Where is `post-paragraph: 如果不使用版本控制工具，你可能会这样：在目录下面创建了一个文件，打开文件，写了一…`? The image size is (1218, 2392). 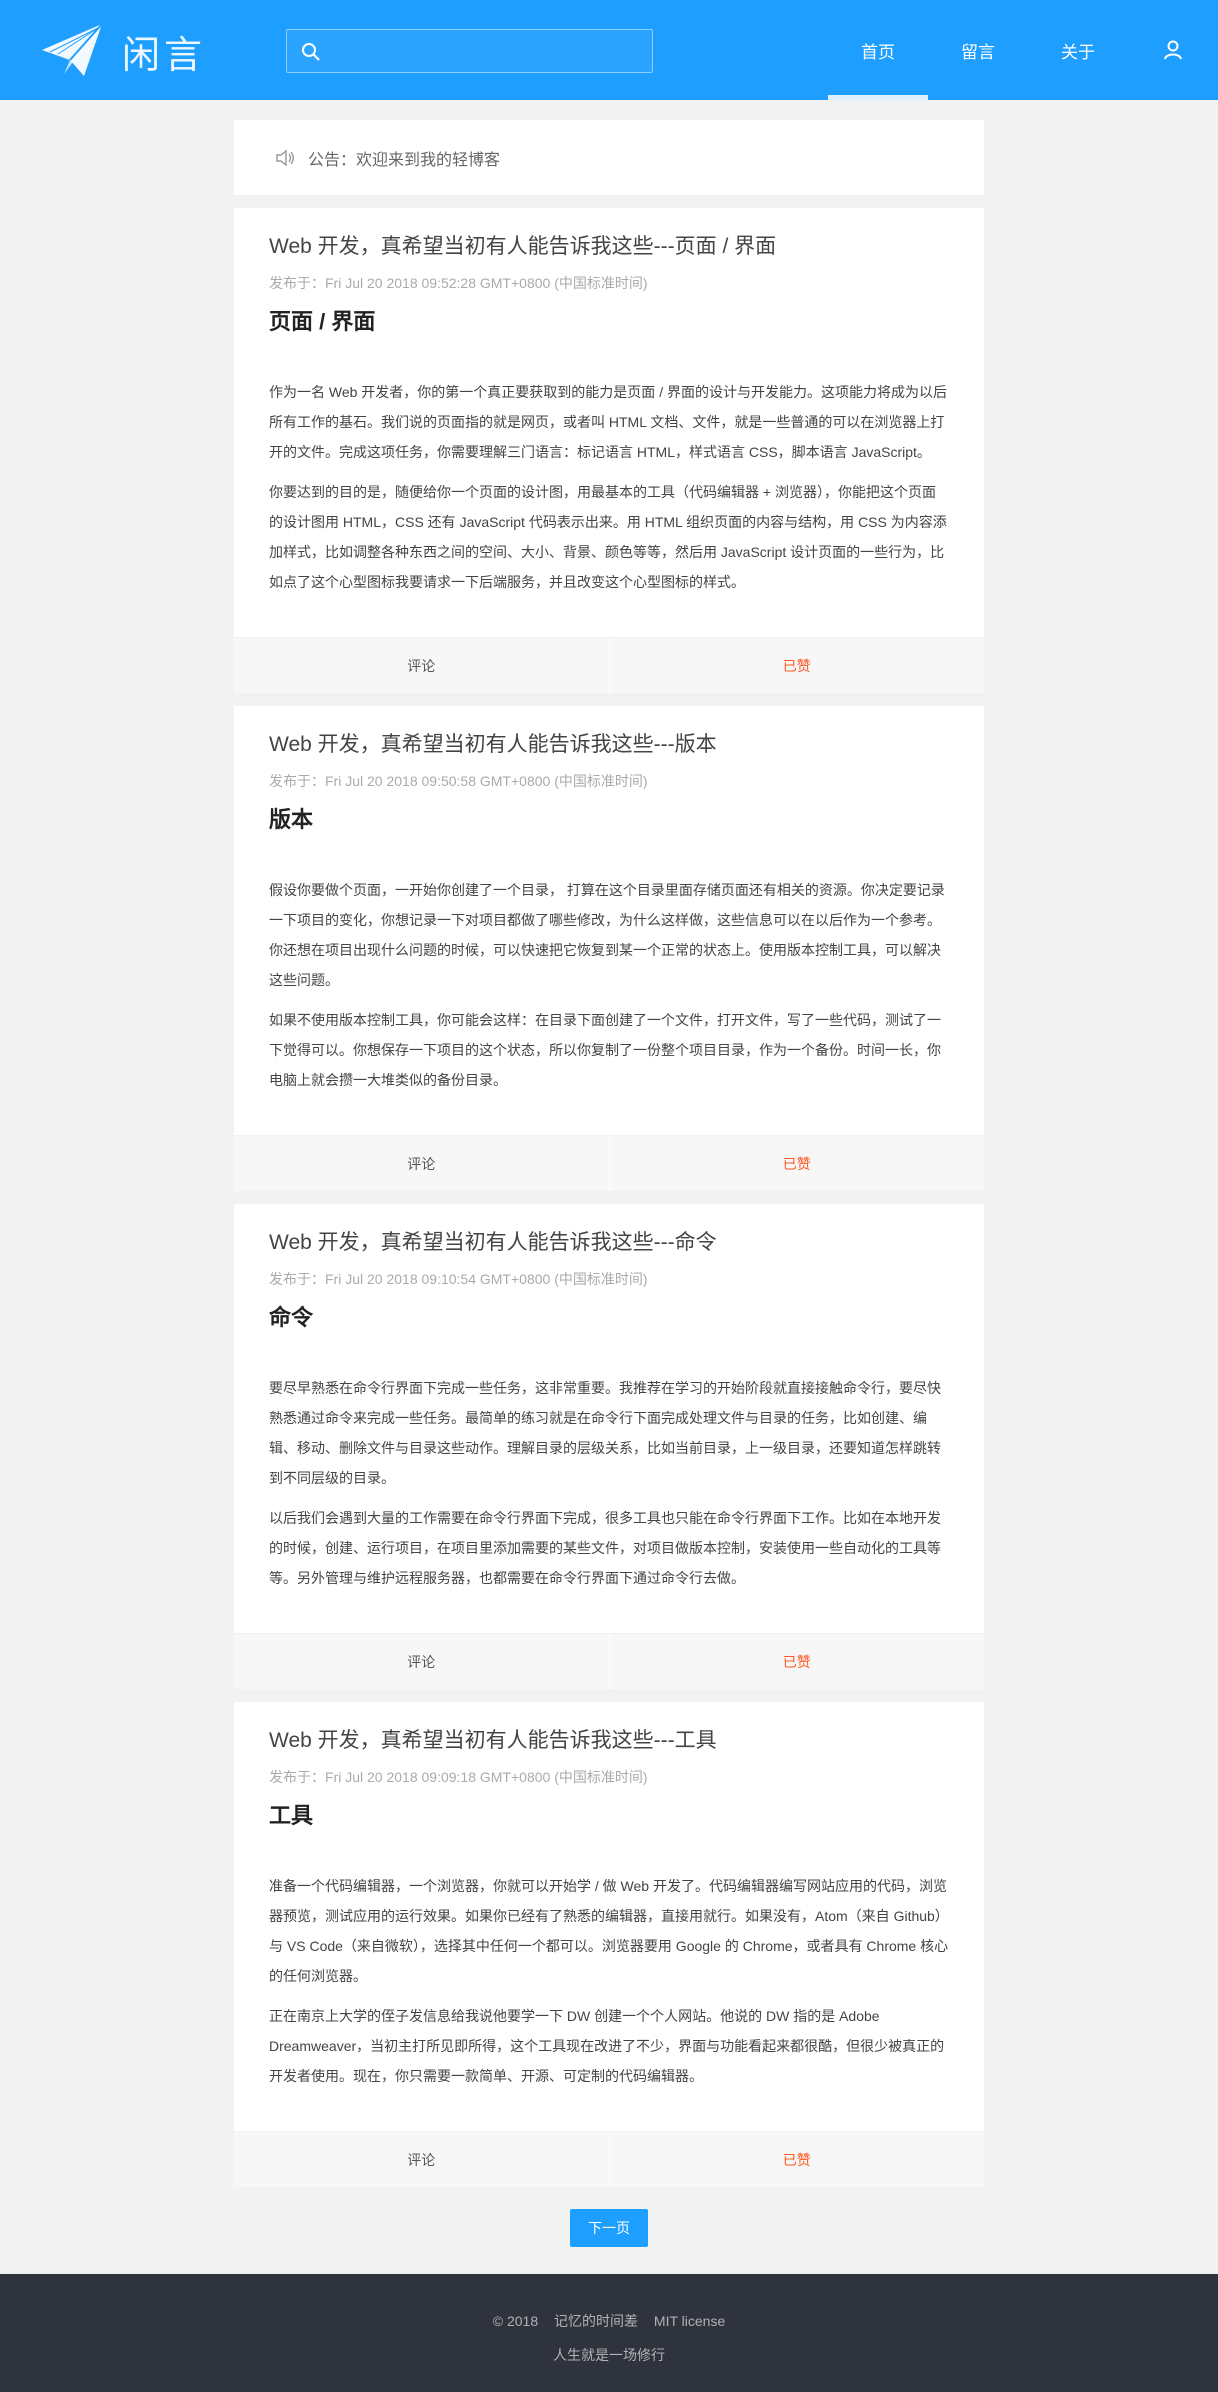 post-paragraph: 如果不使用版本控制工具，你可能会这样：在目录下面创建了一个文件，打开文件，写了一… is located at coordinates (605, 1050).